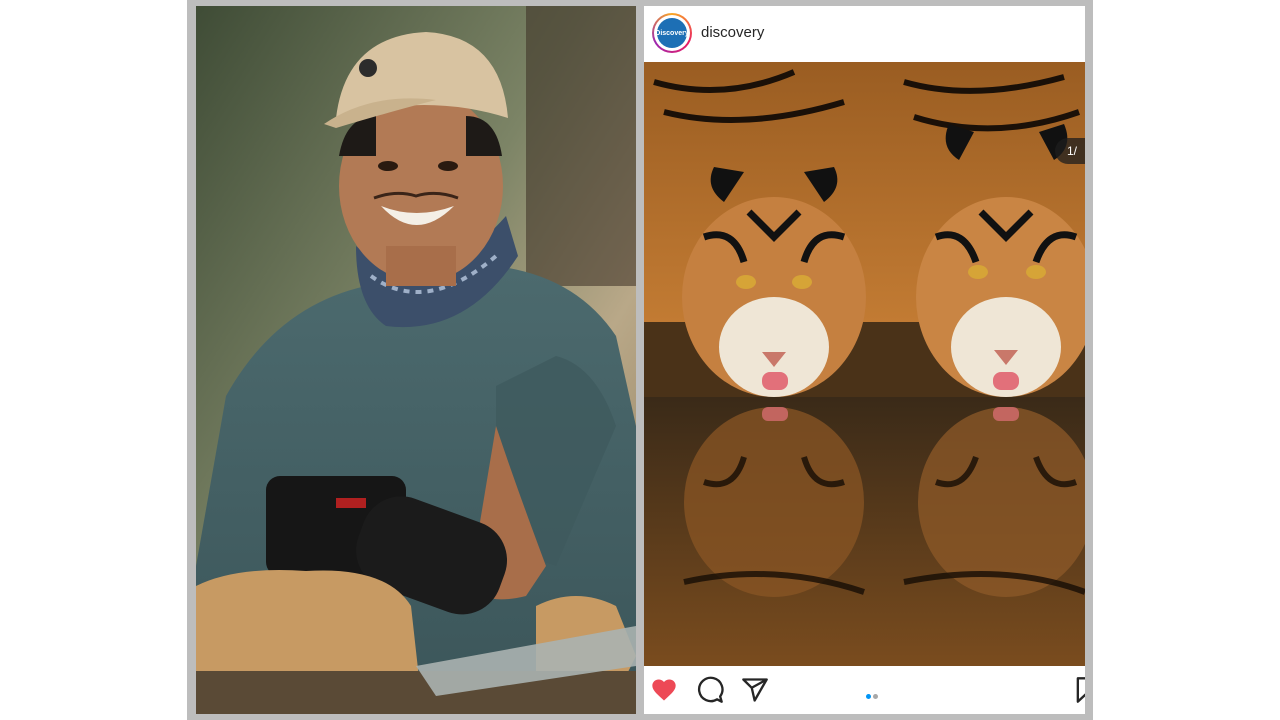  What do you see at coordinates (732, 32) in the screenshot?
I see `username: discovery` at bounding box center [732, 32].